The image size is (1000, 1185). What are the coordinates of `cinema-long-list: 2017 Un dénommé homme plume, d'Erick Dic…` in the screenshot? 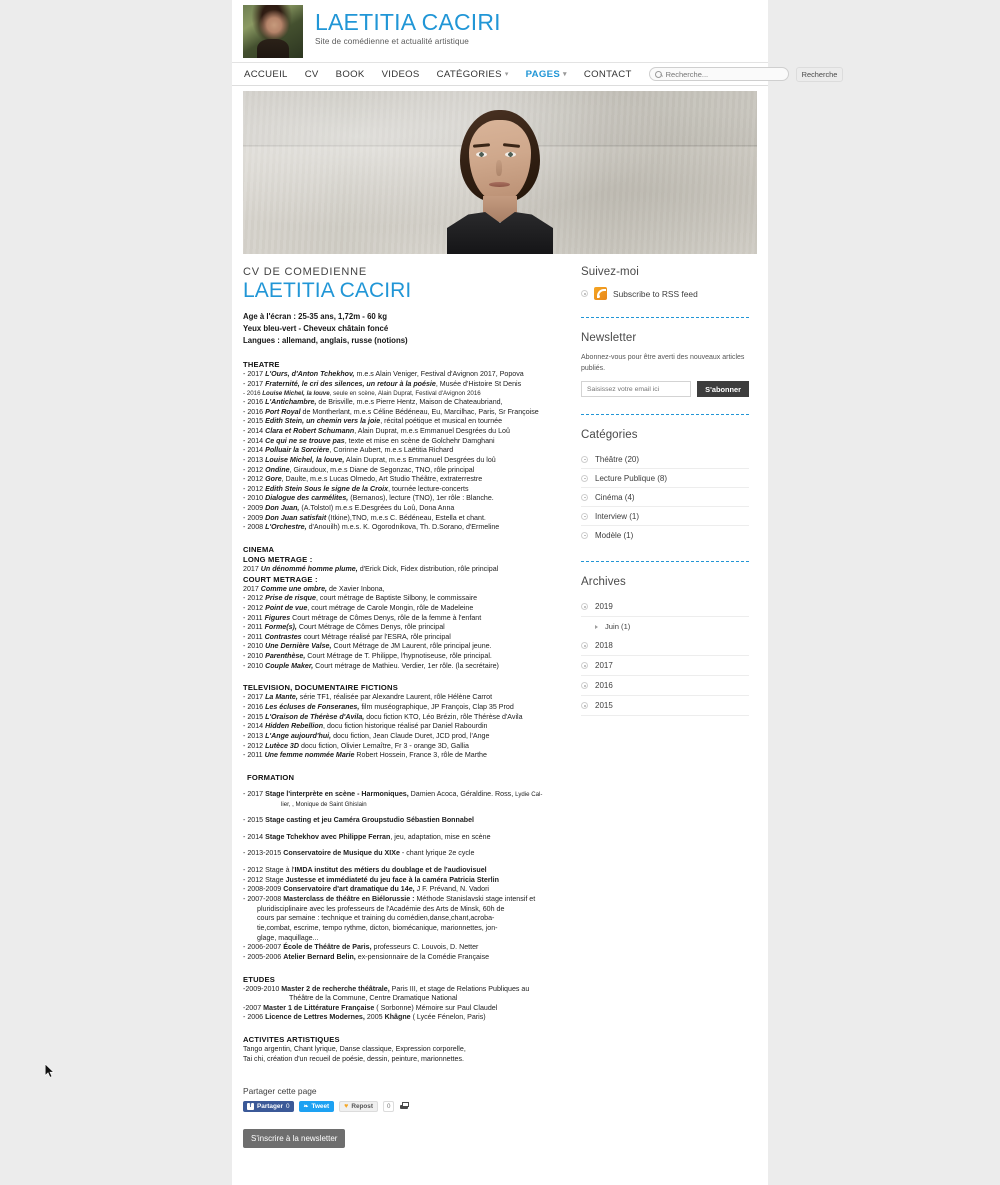 It's located at (402, 570).